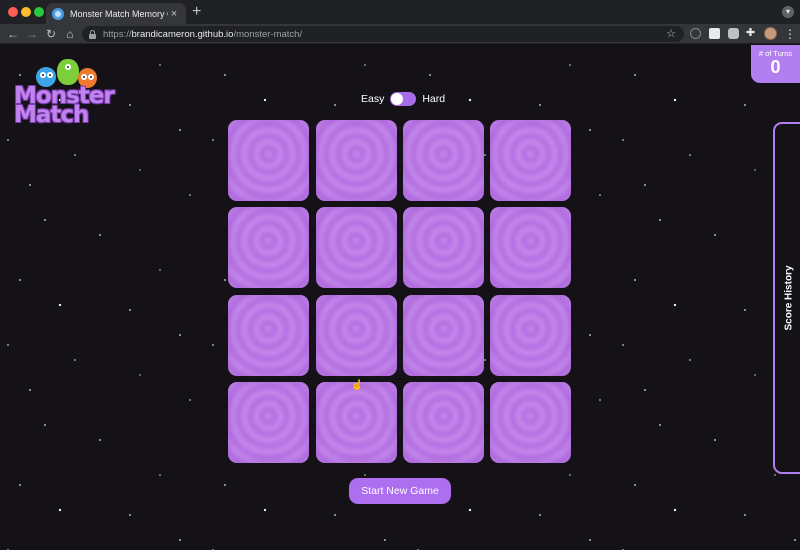  What do you see at coordinates (790, 34) in the screenshot?
I see `kebab-menu-icon: ⋮` at bounding box center [790, 34].